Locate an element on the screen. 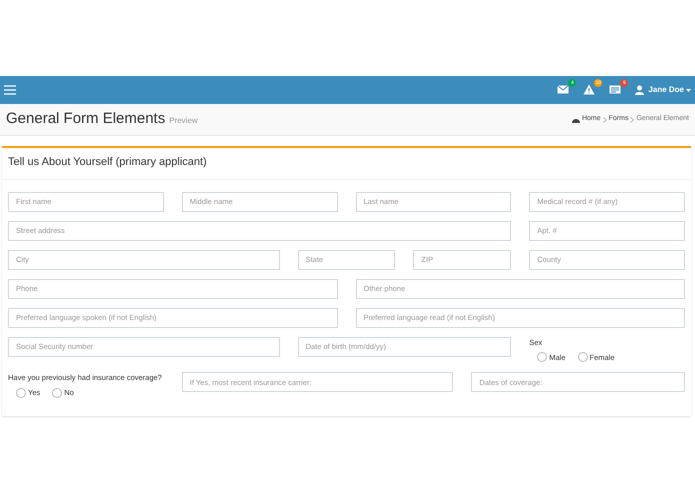 This screenshot has width=695, height=494. user-menu: Jane Doe is located at coordinates (666, 90).